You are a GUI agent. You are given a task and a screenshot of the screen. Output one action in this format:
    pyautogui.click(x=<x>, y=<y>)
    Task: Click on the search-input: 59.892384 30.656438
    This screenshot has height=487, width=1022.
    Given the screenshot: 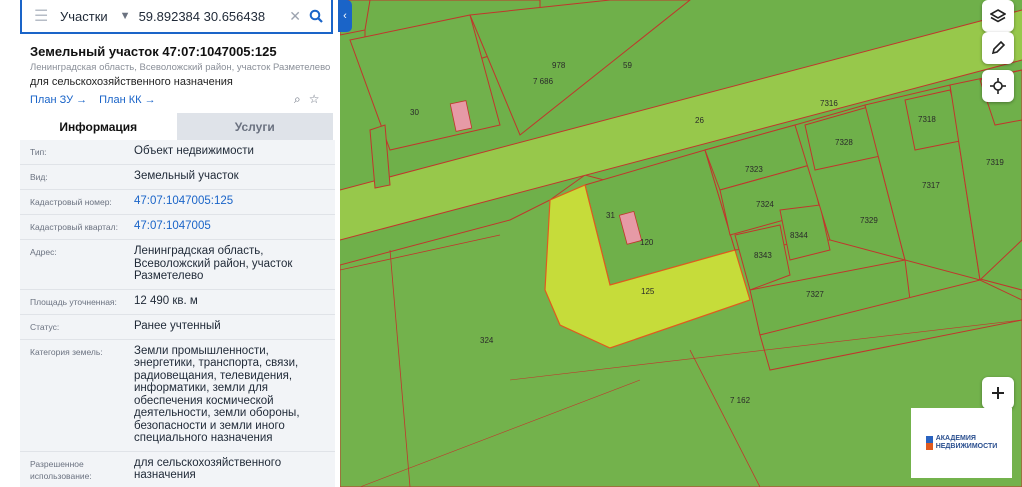 What is the action you would take?
    pyautogui.click(x=214, y=16)
    